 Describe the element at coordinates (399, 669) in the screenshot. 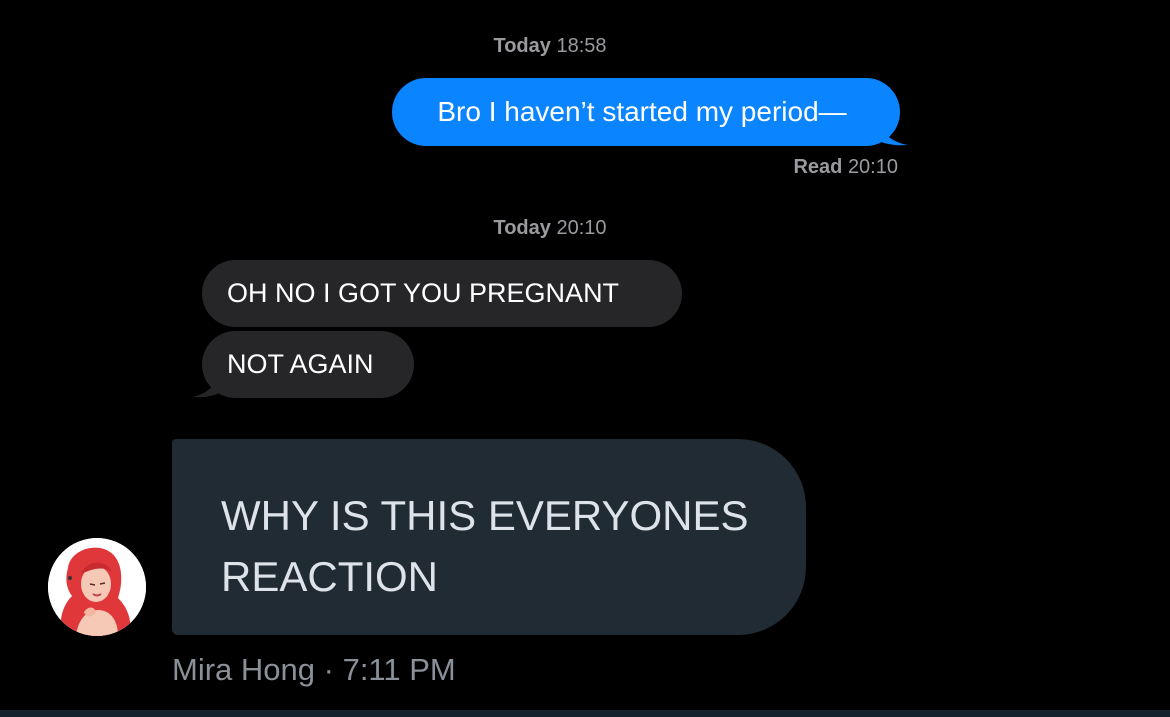

I see `reply-time: 7:11 PM` at that location.